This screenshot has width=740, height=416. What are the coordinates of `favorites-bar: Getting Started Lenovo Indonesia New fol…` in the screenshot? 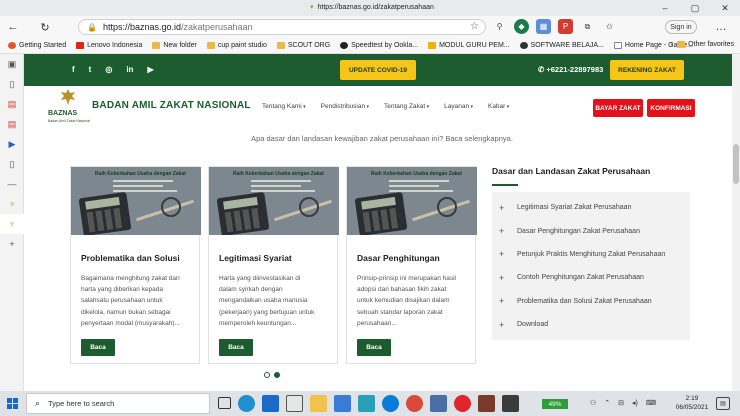 It's located at (370, 46).